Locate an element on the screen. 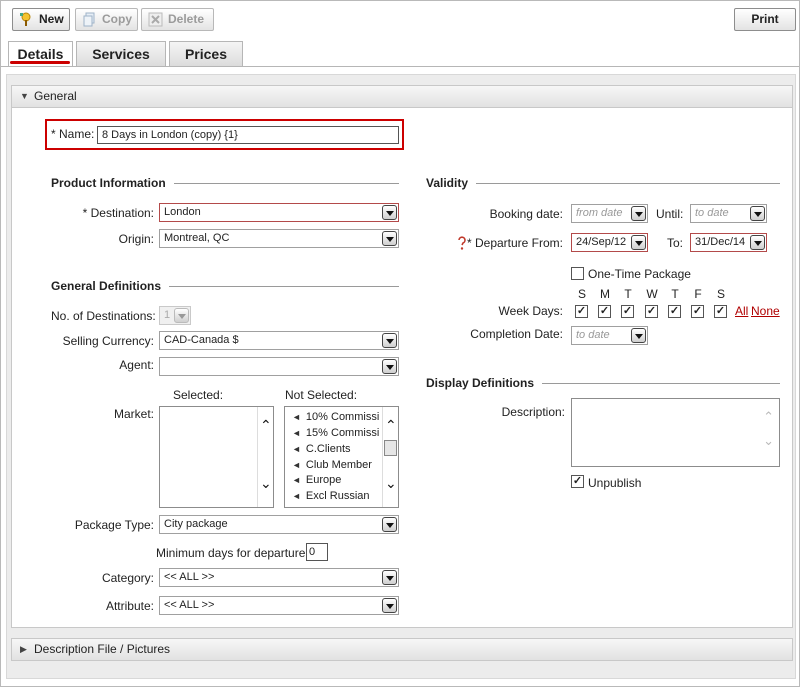  num-destinations-value: 1 is located at coordinates (167, 315).